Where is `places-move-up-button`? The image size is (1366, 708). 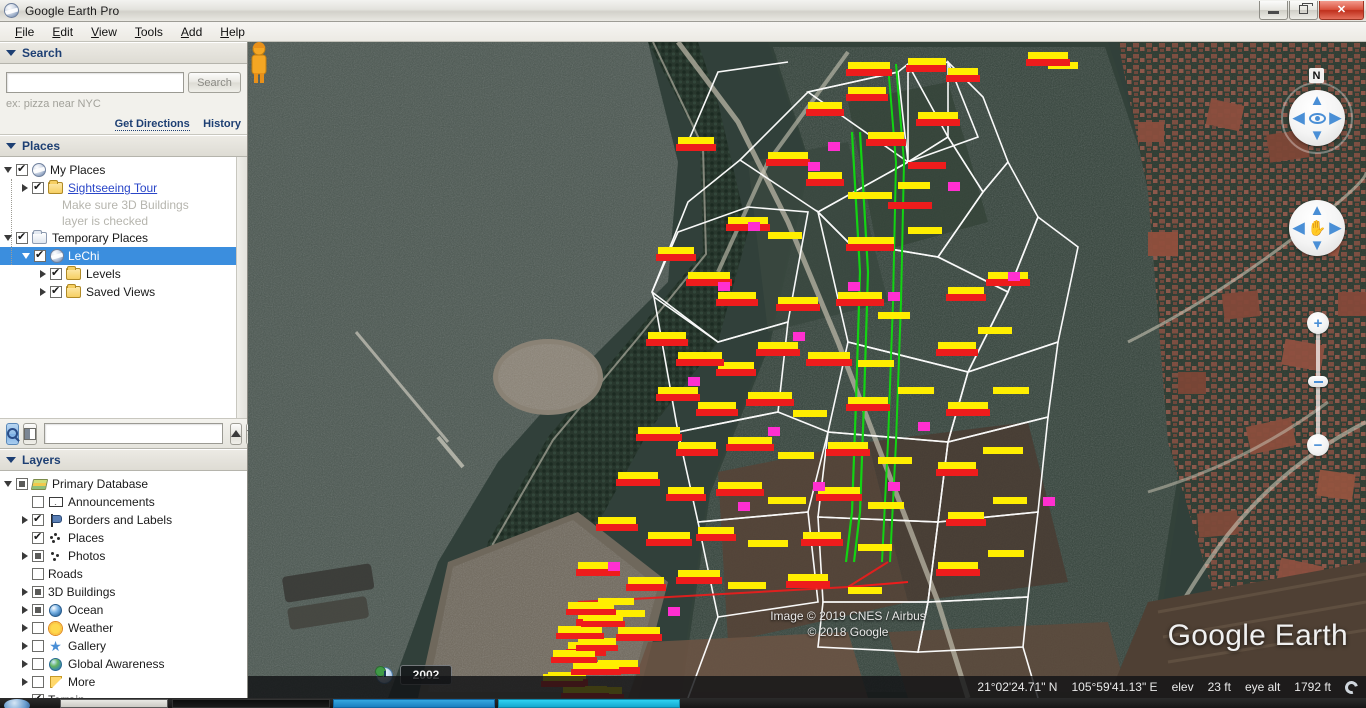 places-move-up-button is located at coordinates (236, 433).